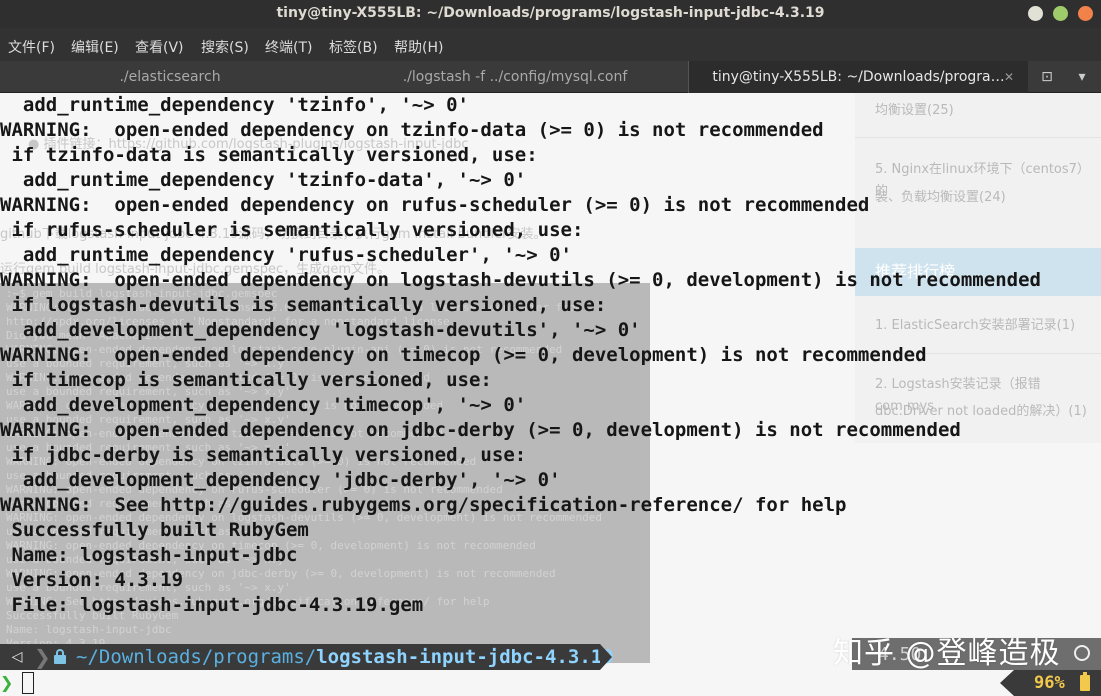 This screenshot has width=1101, height=696. I want to click on terminal-line: File: logstash-input-jdbc-4.3.19.gem, so click(212, 605).